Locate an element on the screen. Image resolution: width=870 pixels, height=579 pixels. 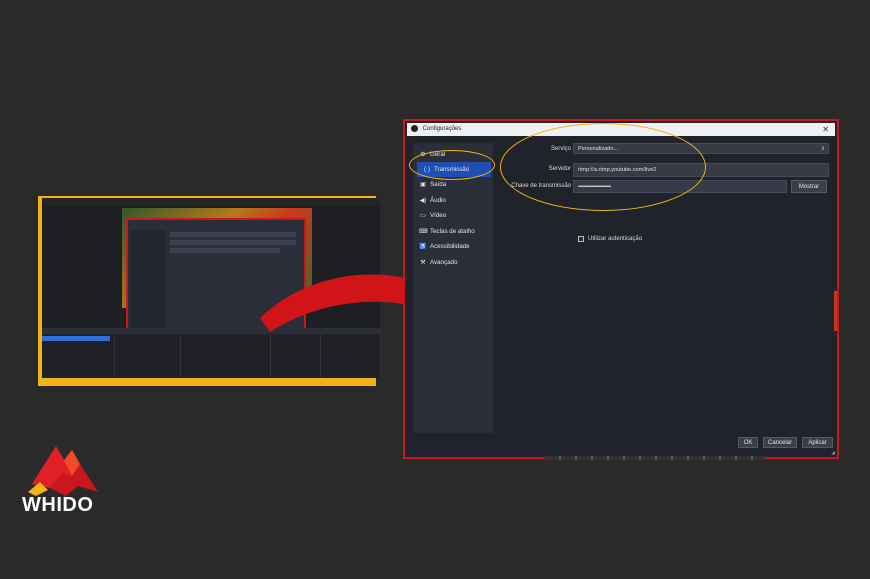
apply-button: Aplicar is located at coordinates (817, 442).